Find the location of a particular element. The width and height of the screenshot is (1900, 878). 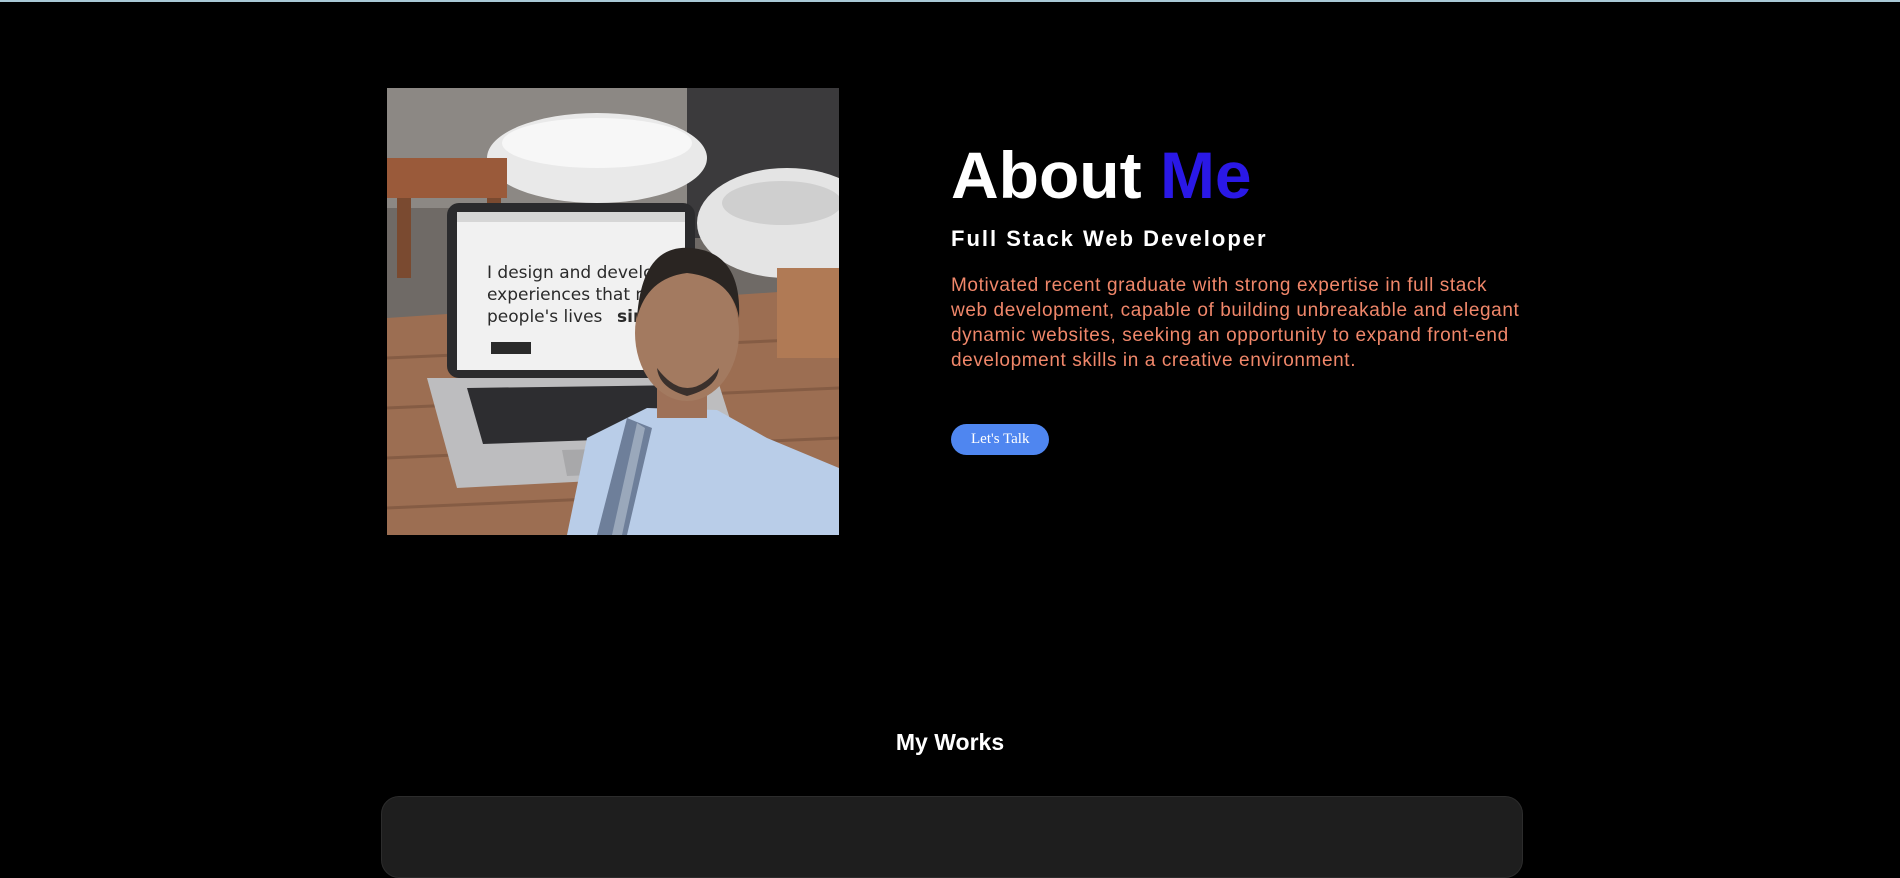

about-subtitle: Full Stack Web Developer is located at coordinates (1109, 238).